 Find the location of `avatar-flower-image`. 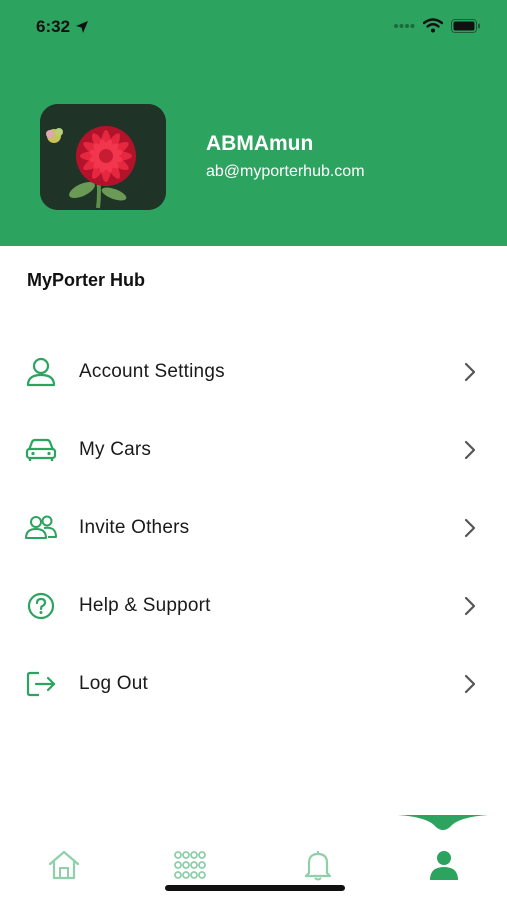

avatar-flower-image is located at coordinates (103, 157).